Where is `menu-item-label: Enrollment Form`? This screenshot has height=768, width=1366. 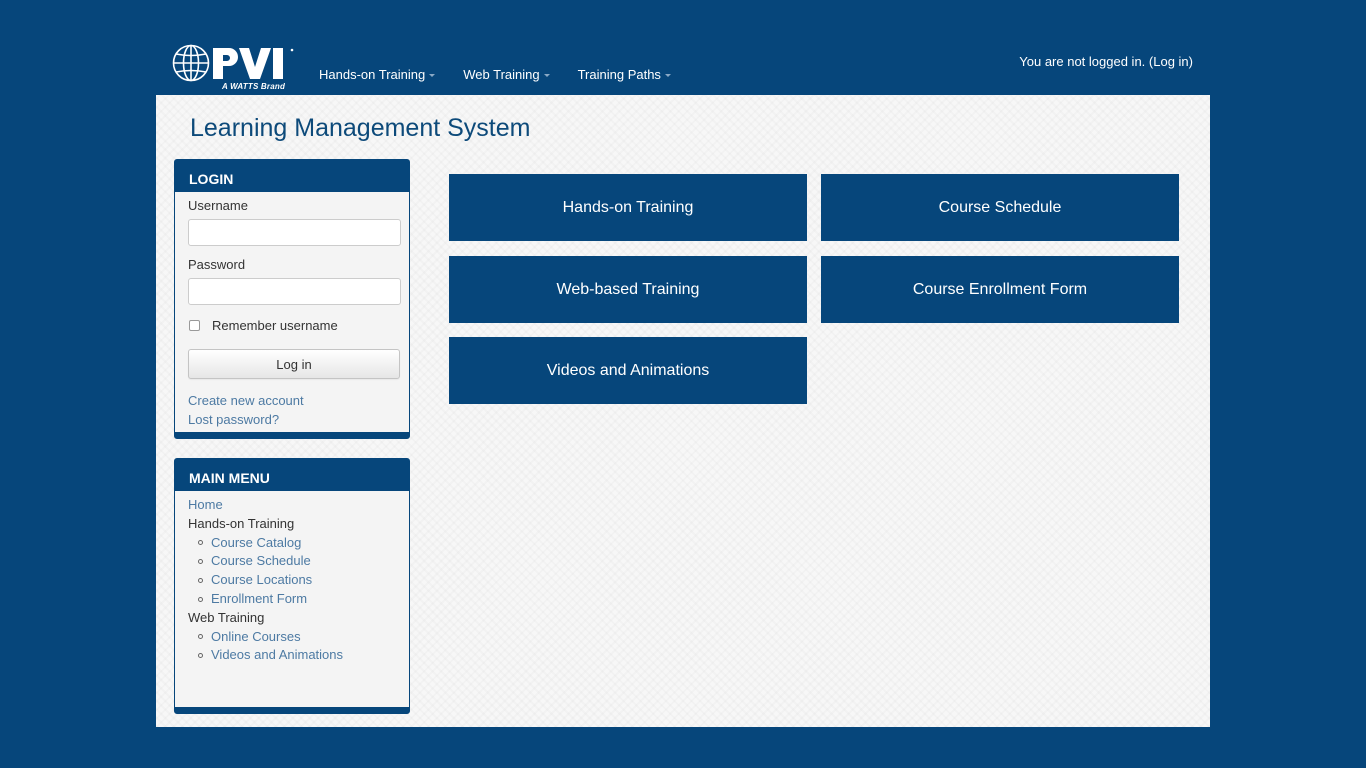
menu-item-label: Enrollment Form is located at coordinates (259, 598).